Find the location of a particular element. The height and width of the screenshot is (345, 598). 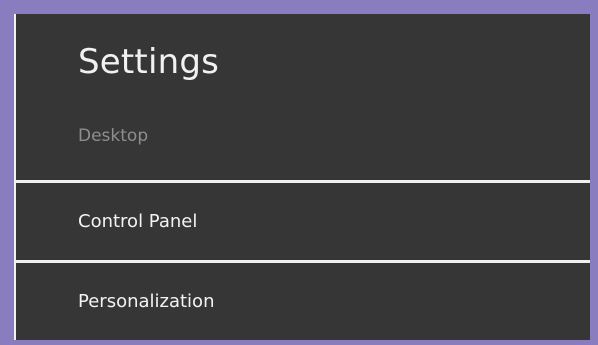

menu-item-label: Personalization is located at coordinates (146, 301).